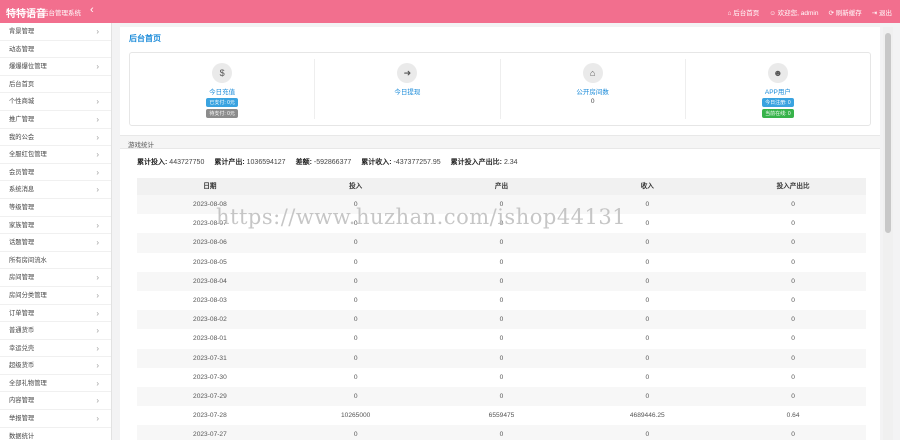  What do you see at coordinates (501, 432) in the screenshot?
I see `table-row: 2023-07-27 0 0 0 0` at bounding box center [501, 432].